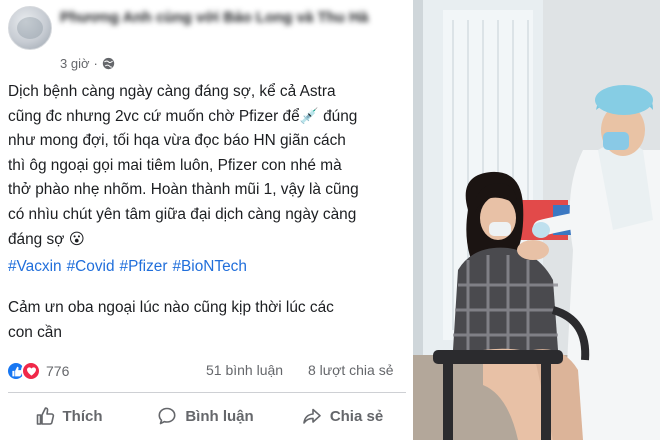 This screenshot has width=660, height=440. What do you see at coordinates (207, 392) in the screenshot?
I see `actions-divider` at bounding box center [207, 392].